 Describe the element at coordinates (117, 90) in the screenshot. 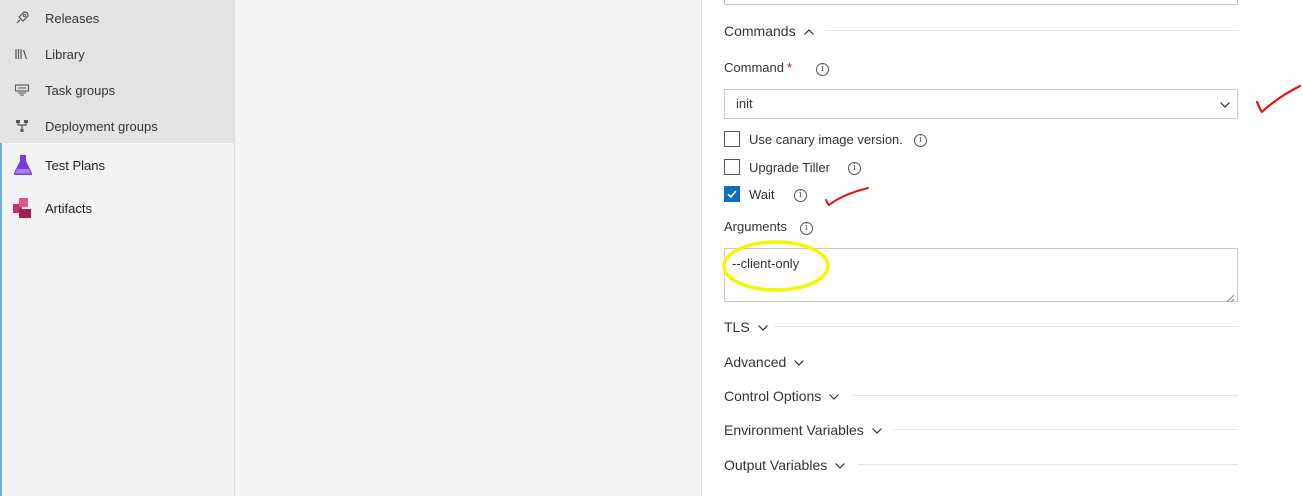

I see `nav-item-task-groups: Task groups` at that location.